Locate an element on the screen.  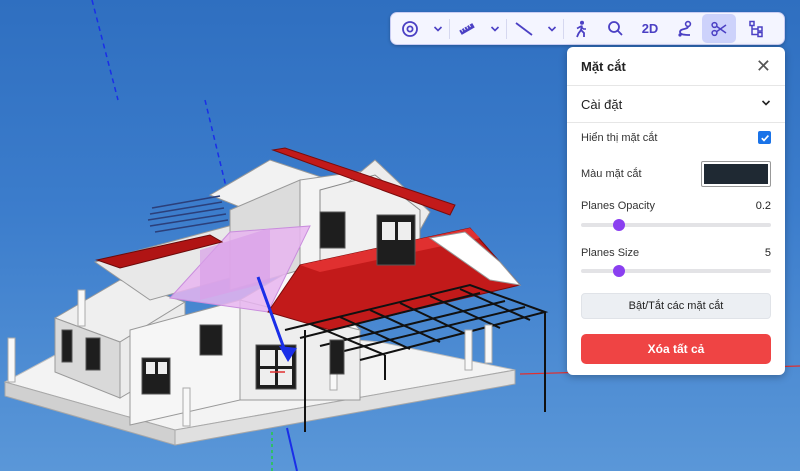
view-mode-button is located at coordinates (410, 28).